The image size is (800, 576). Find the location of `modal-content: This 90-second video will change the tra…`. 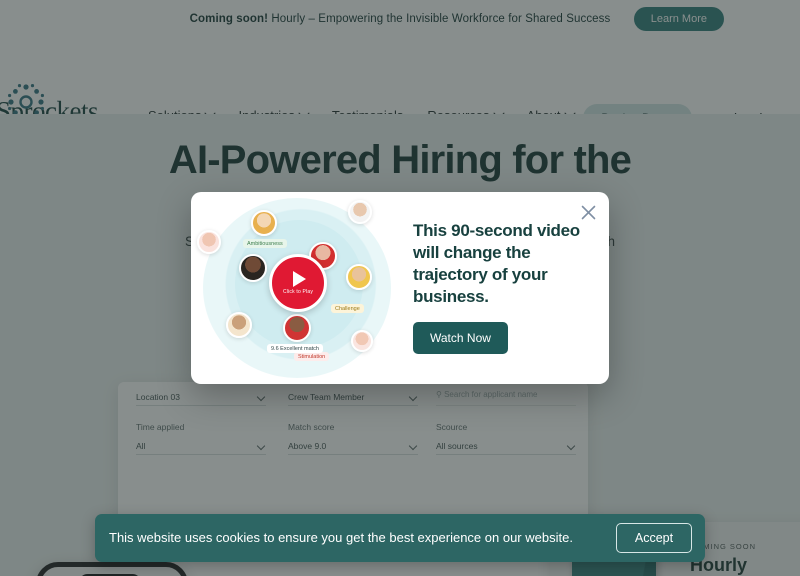

modal-content: This 90-second video will change the tra… is located at coordinates (505, 287).